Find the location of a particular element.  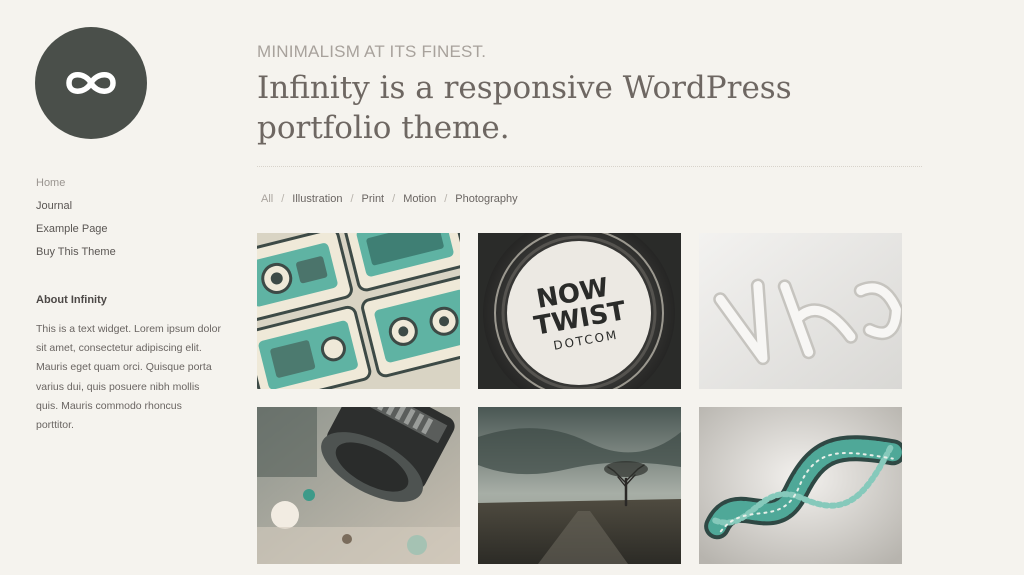

thumbnail-image: NOW TWIST DOTCOM is located at coordinates (579, 311).